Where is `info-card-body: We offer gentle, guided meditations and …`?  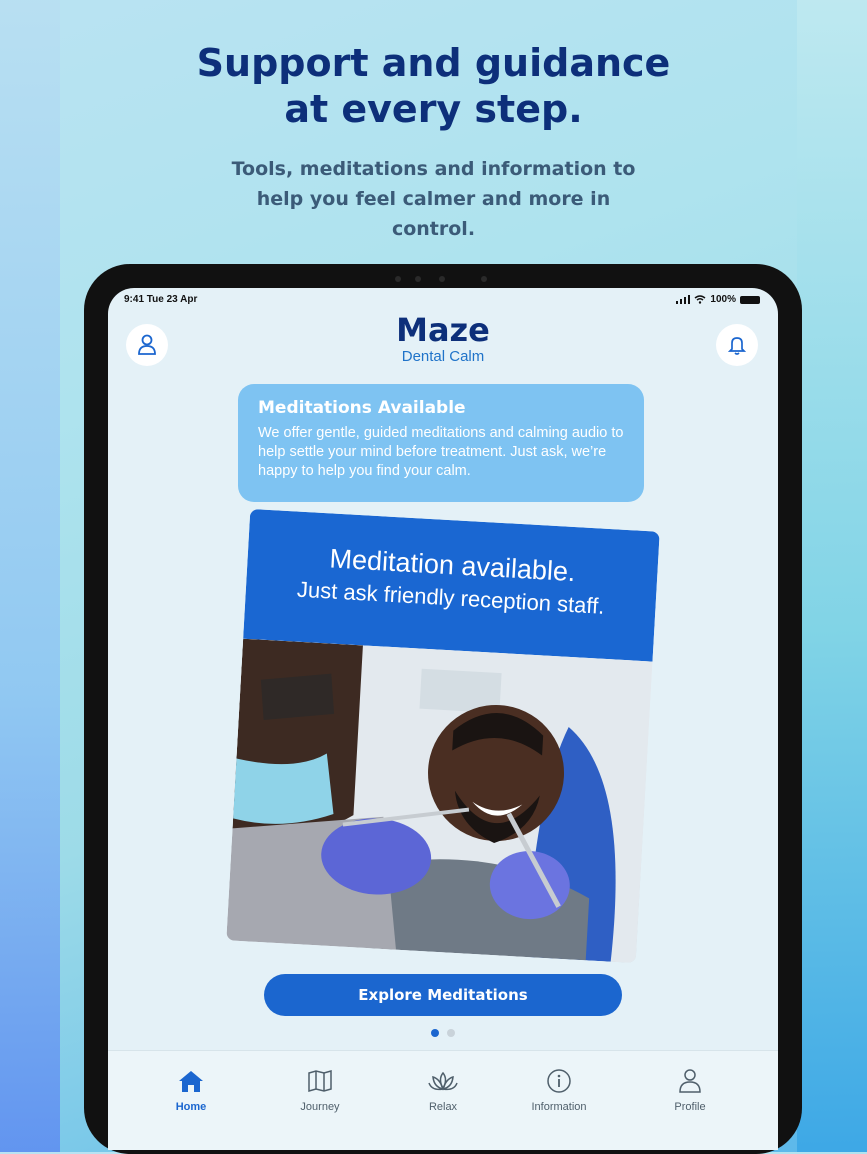 info-card-body: We offer gentle, guided meditations and … is located at coordinates (441, 452).